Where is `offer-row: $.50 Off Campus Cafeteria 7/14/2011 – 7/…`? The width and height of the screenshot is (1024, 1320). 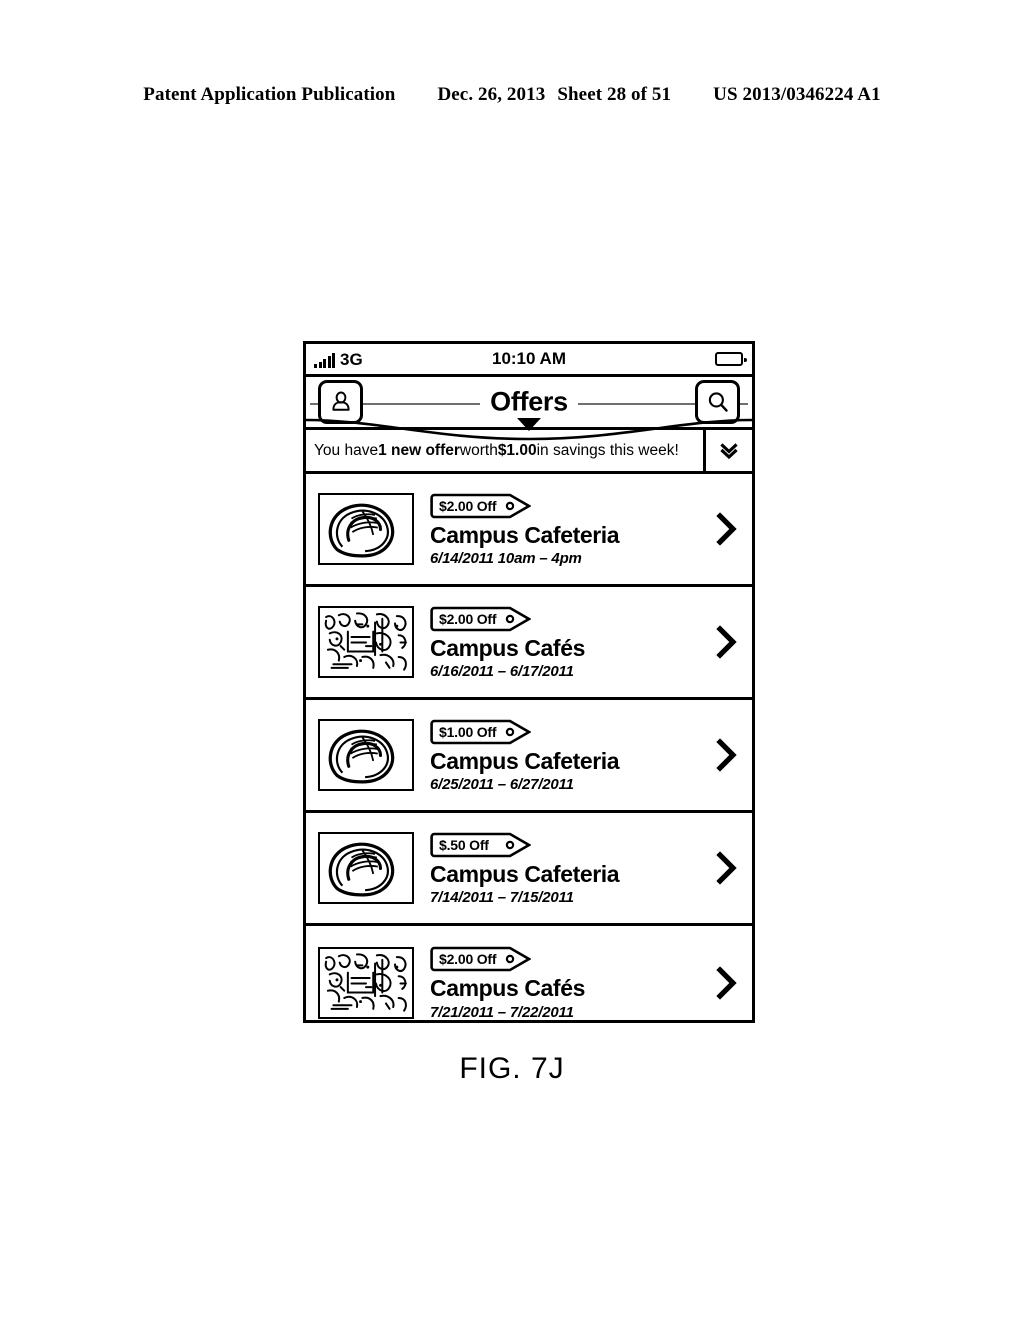
offer-row: $.50 Off Campus Cafeteria 7/14/2011 – 7/… is located at coordinates (529, 869).